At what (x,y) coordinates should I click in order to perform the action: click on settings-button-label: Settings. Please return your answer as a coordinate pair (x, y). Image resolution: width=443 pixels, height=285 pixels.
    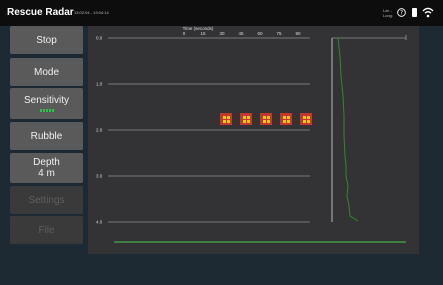
    Looking at the image, I should click on (46, 200).